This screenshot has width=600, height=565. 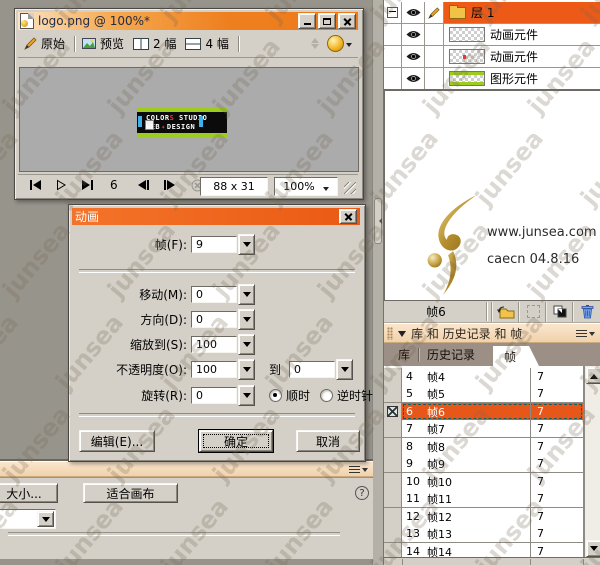 I want to click on document-canvas: COLORS STUDIO WEB✦DESIGN, so click(x=189, y=119).